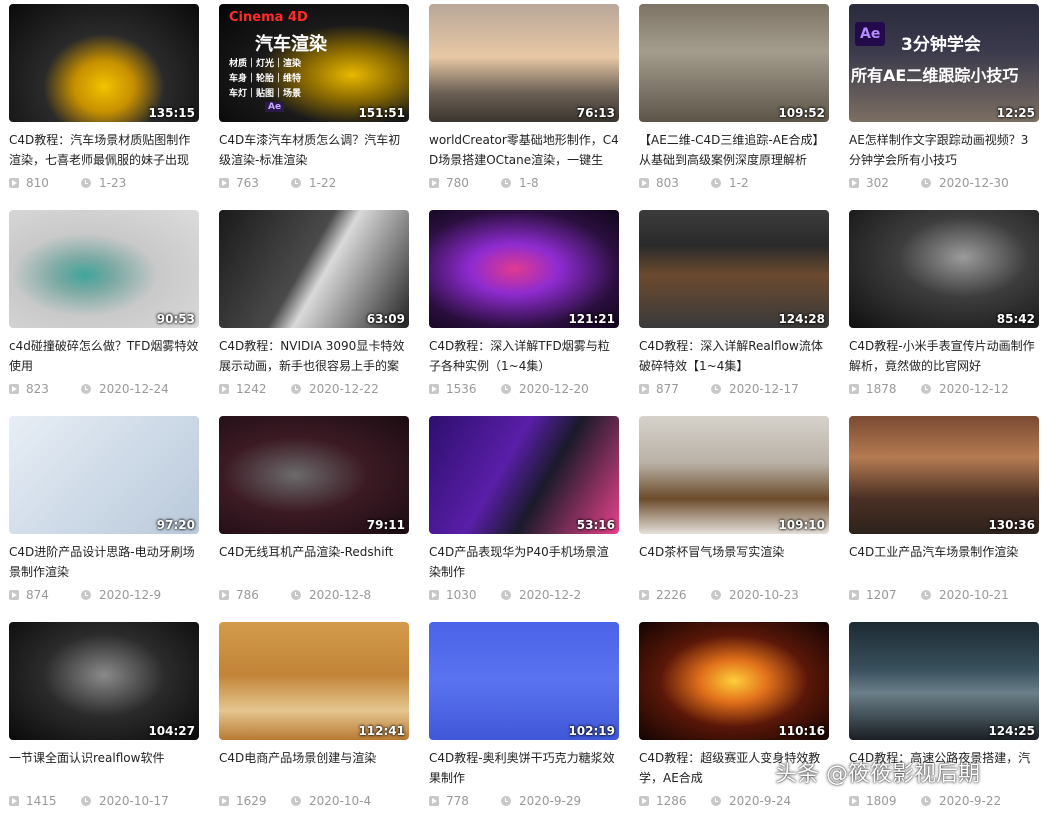  What do you see at coordinates (550, 595) in the screenshot?
I see `publish-date-value: 2020-12-2` at bounding box center [550, 595].